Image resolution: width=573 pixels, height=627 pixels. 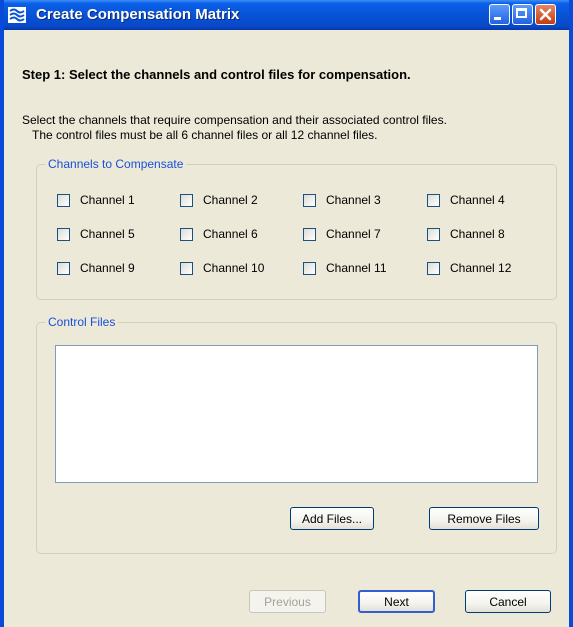 I want to click on channel-label: Channel 3, so click(x=353, y=200).